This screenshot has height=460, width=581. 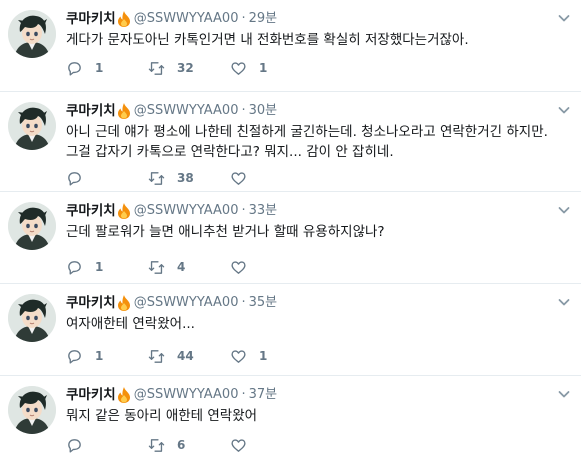 I want to click on tweet-text: 게다가 문자도아닌 카톡인거면 내 전화번호를 확실히 저장했다는거잖아., so click(x=267, y=40).